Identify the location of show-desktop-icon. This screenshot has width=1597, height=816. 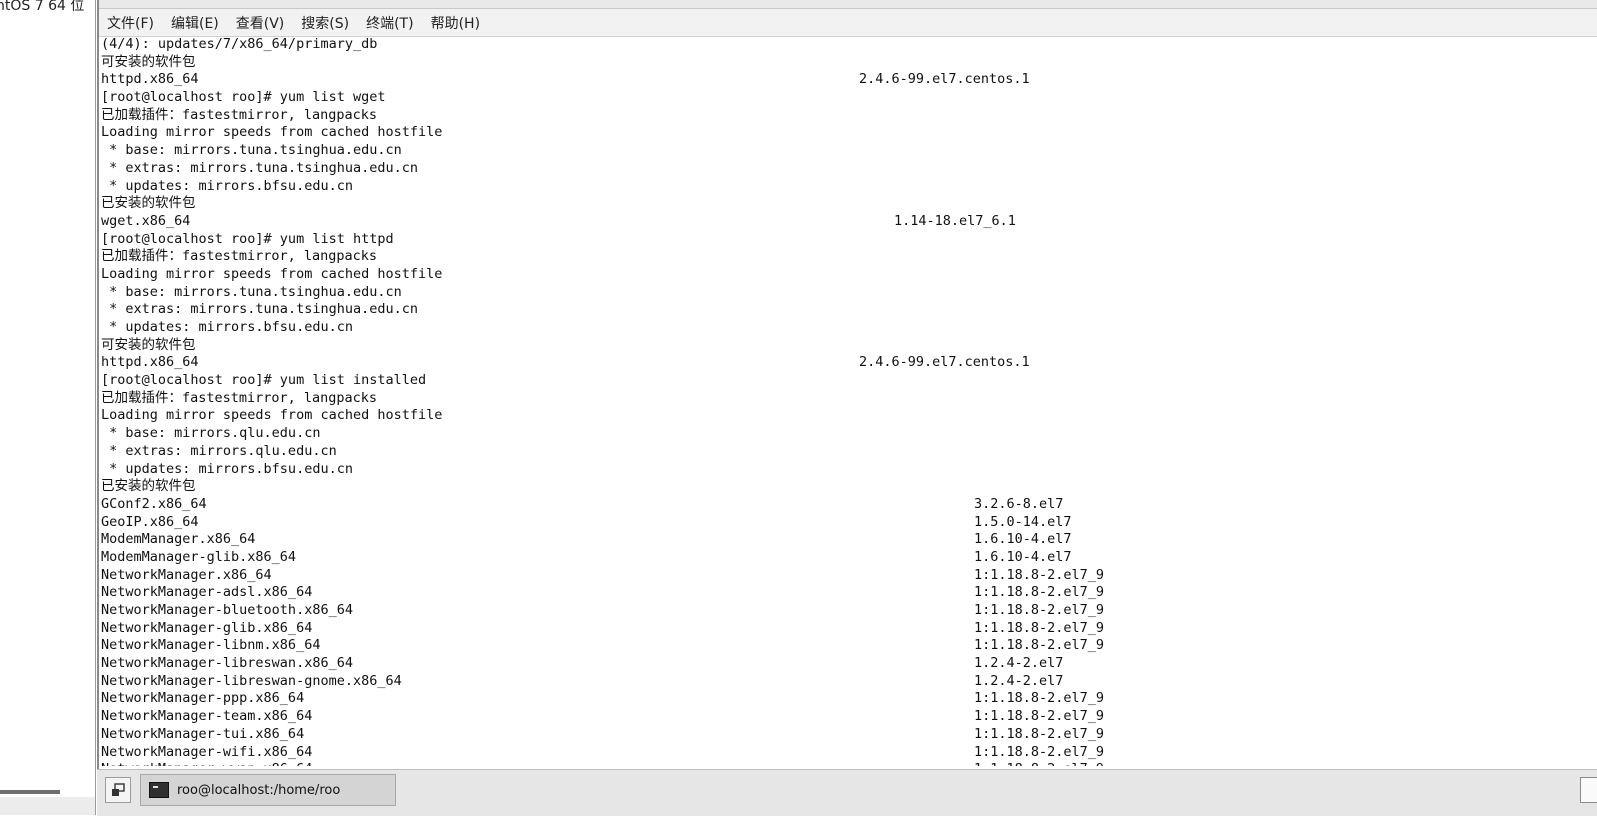
(118, 789).